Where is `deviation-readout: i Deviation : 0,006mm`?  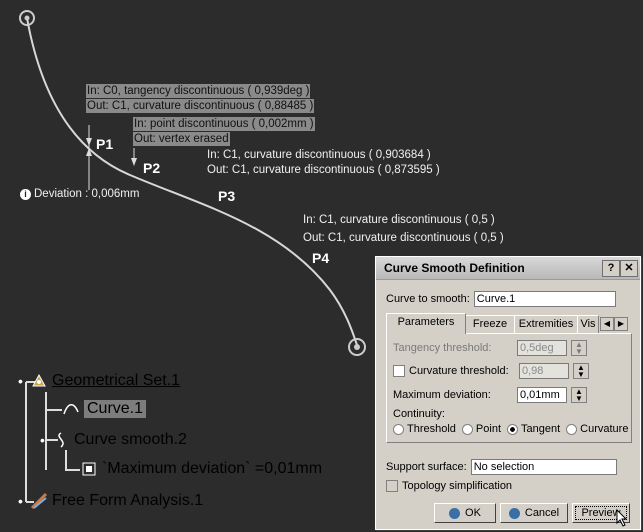
deviation-readout: i Deviation : 0,006mm is located at coordinates (79, 194).